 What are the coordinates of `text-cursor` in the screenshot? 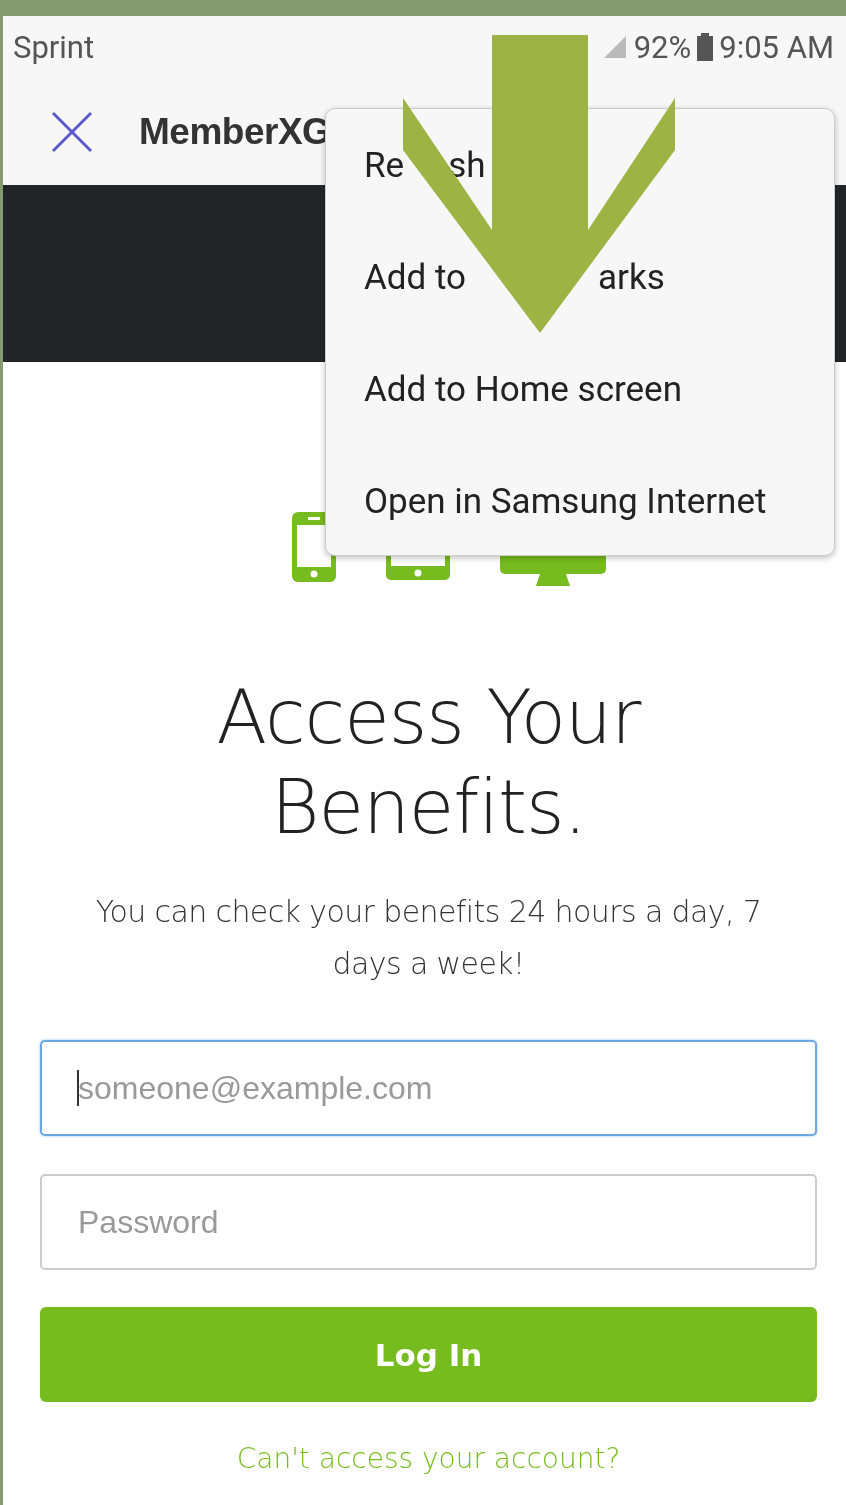 It's located at (78, 1088).